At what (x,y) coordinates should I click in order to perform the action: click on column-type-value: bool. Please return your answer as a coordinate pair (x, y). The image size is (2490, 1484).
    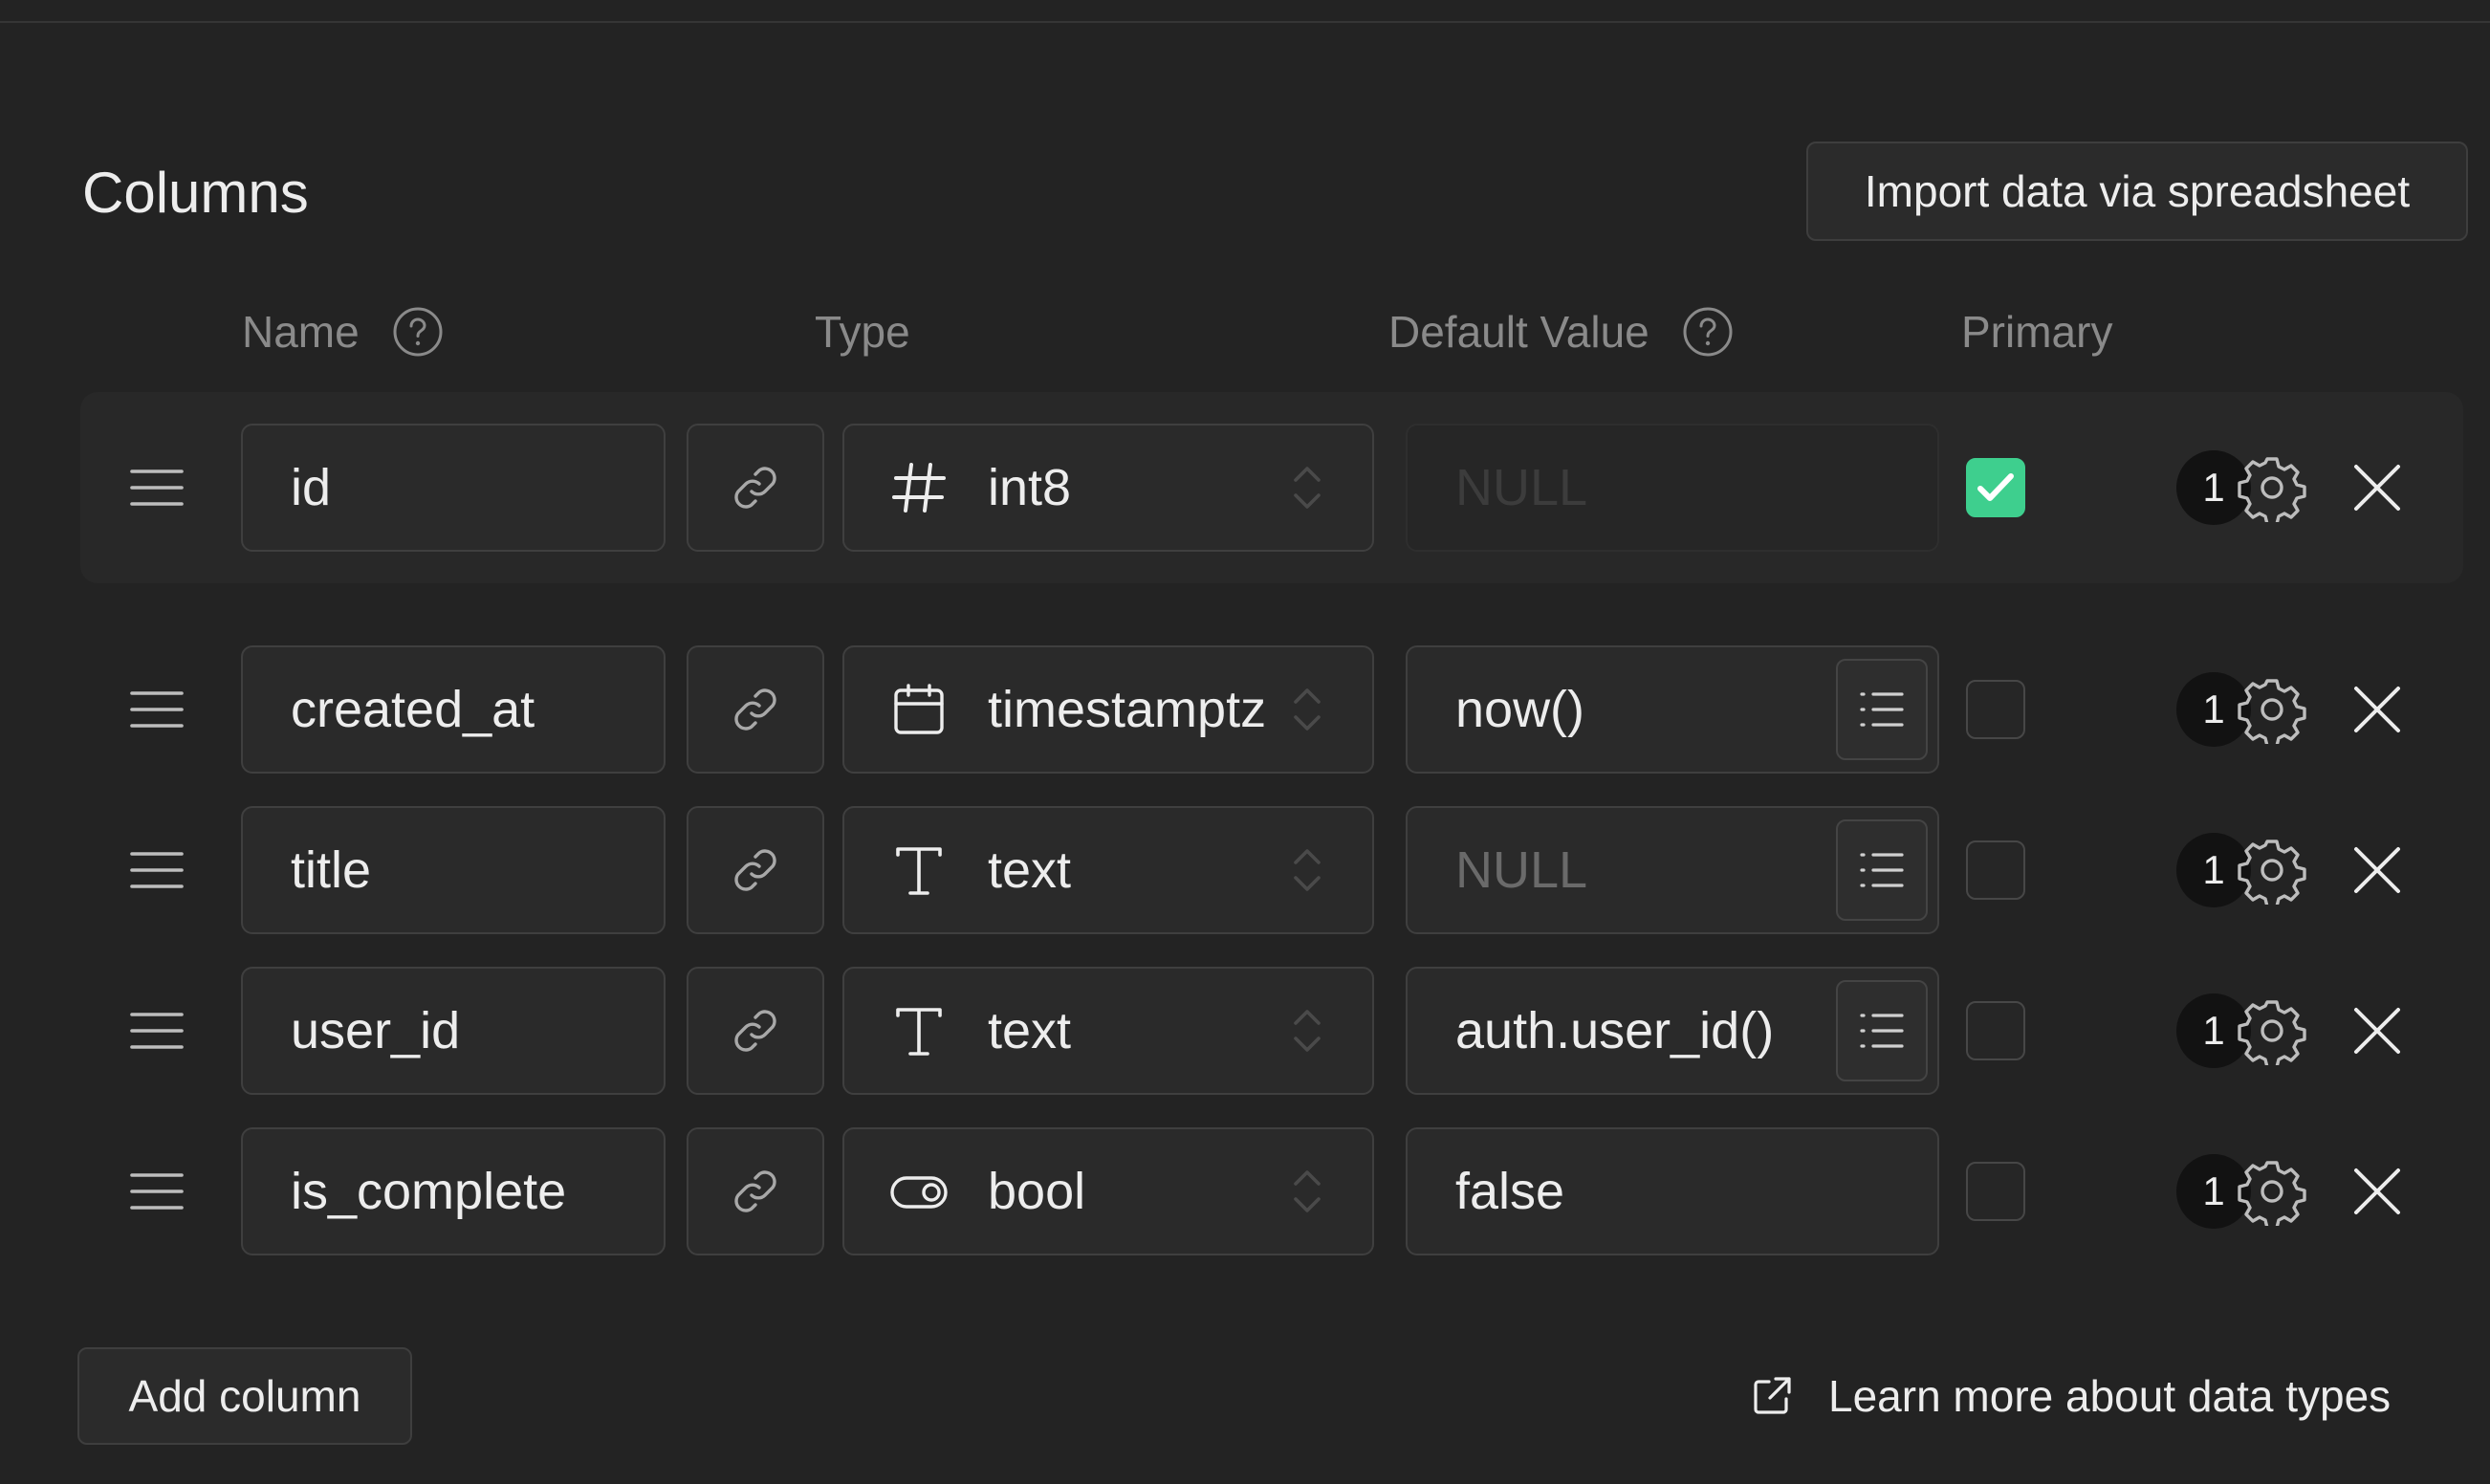
    Looking at the image, I should click on (1037, 1192).